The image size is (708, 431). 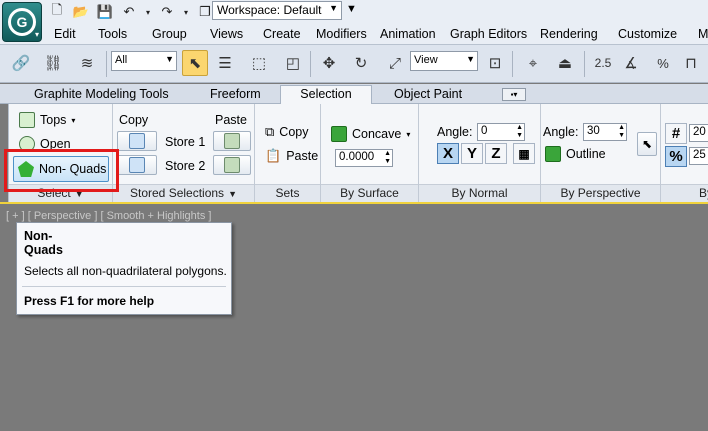 I want to click on menu-views: Views, so click(x=226, y=34).